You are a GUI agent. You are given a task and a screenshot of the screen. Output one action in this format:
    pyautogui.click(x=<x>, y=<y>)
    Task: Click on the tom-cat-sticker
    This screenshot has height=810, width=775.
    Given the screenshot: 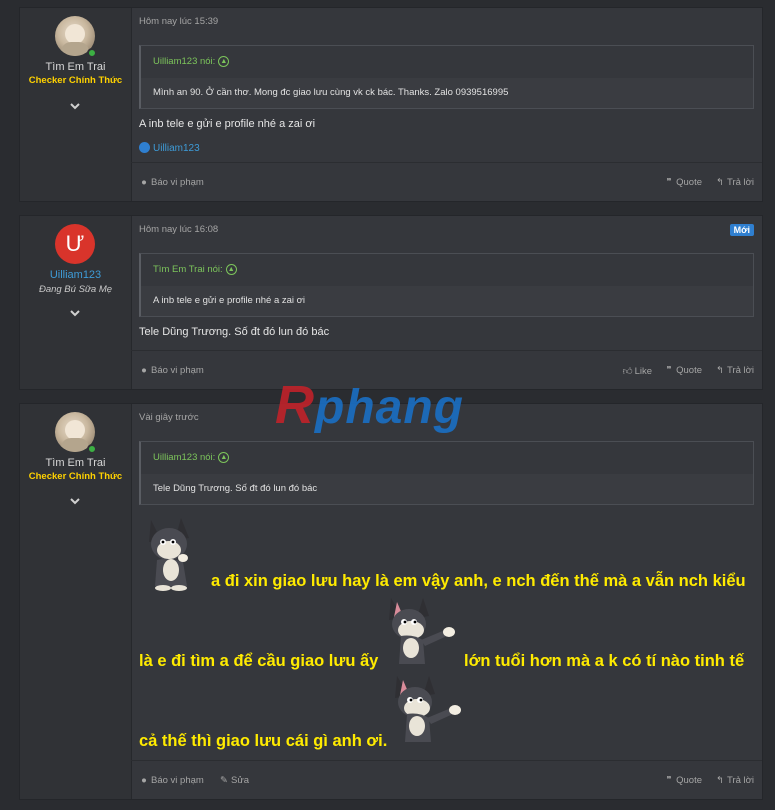 What is the action you would take?
    pyautogui.click(x=169, y=554)
    